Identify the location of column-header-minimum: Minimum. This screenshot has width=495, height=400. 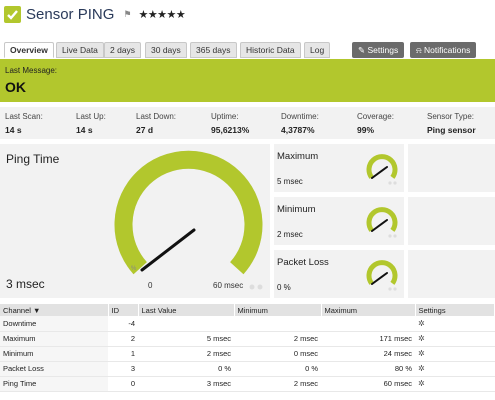
(278, 310).